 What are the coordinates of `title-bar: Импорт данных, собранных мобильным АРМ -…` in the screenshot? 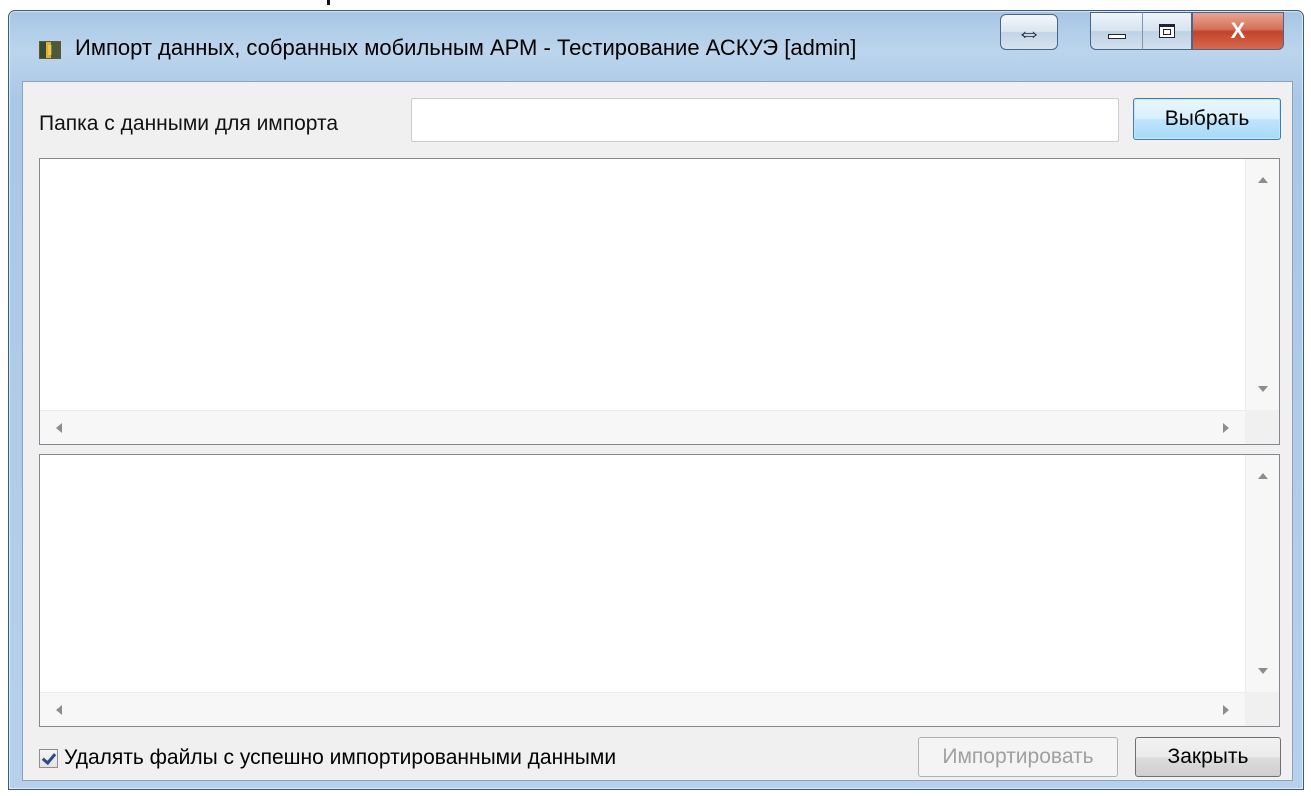 It's located at (656, 47).